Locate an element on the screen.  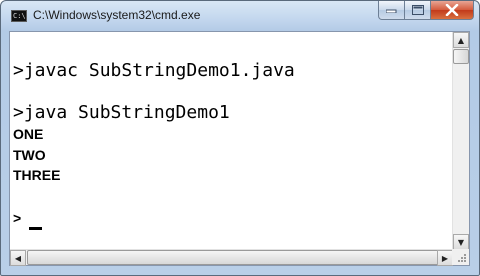
arrow-left-icon: ◀ is located at coordinates (18, 258).